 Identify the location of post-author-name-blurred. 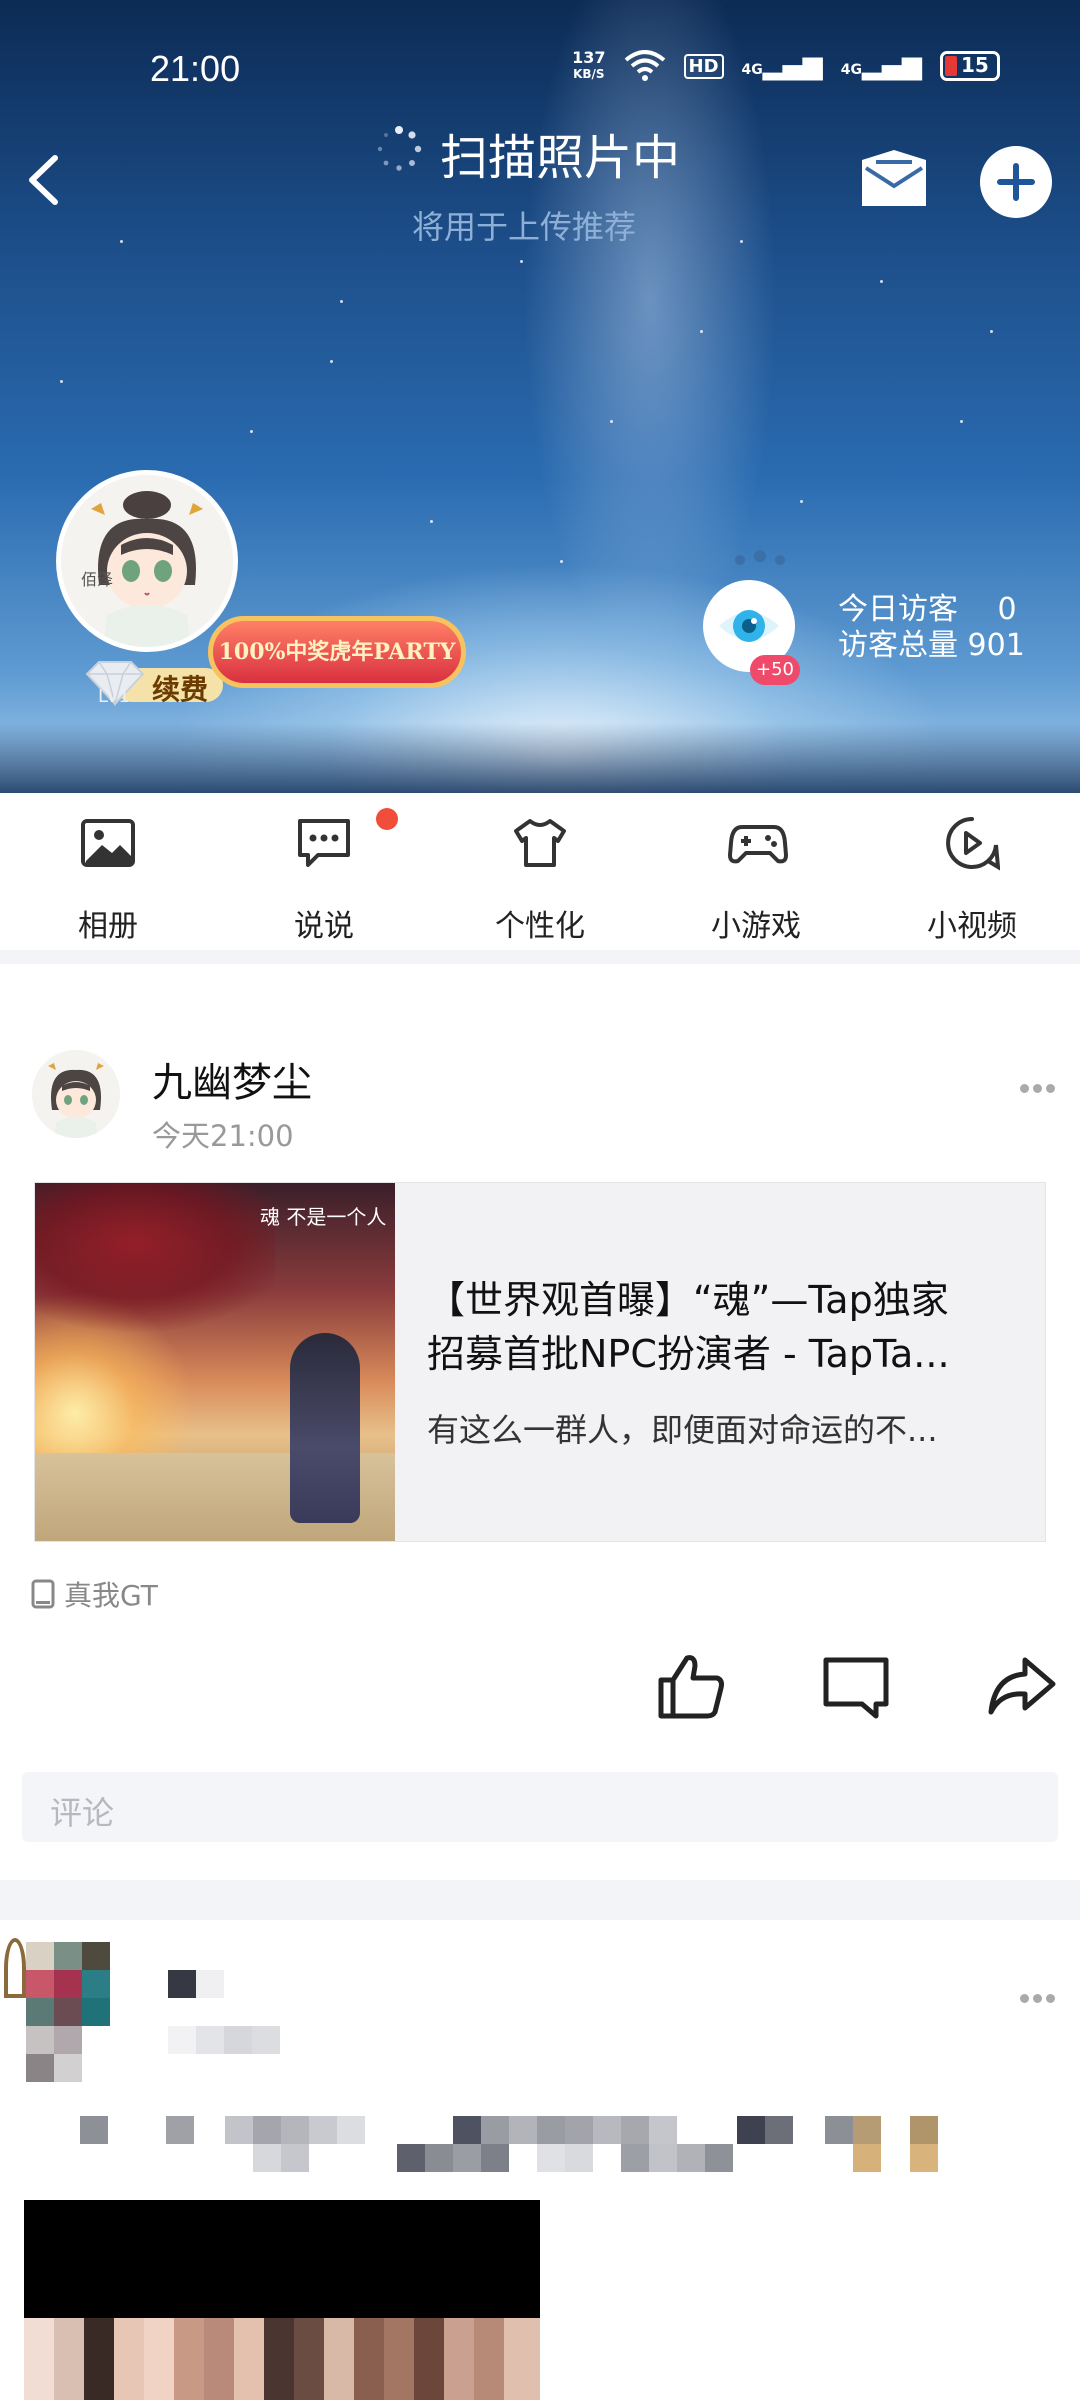
(228, 2015).